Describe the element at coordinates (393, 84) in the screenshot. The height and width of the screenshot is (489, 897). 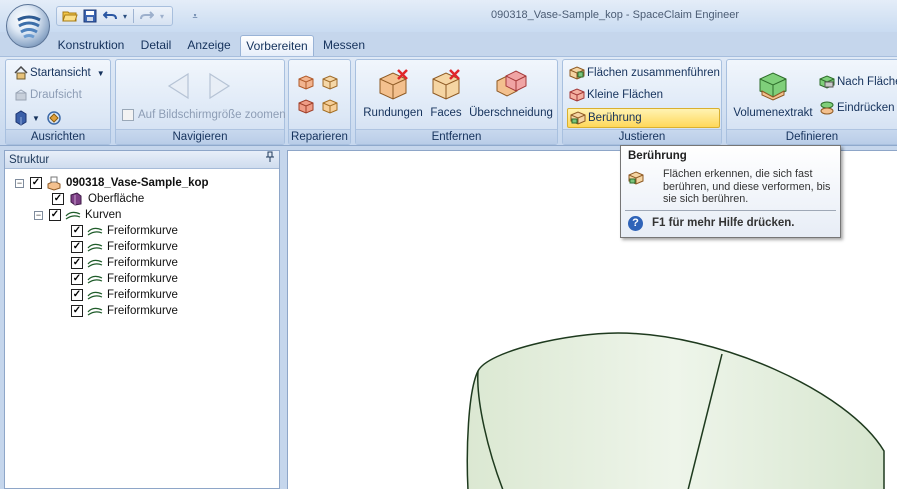
I see `remove-rounds-icon` at that location.